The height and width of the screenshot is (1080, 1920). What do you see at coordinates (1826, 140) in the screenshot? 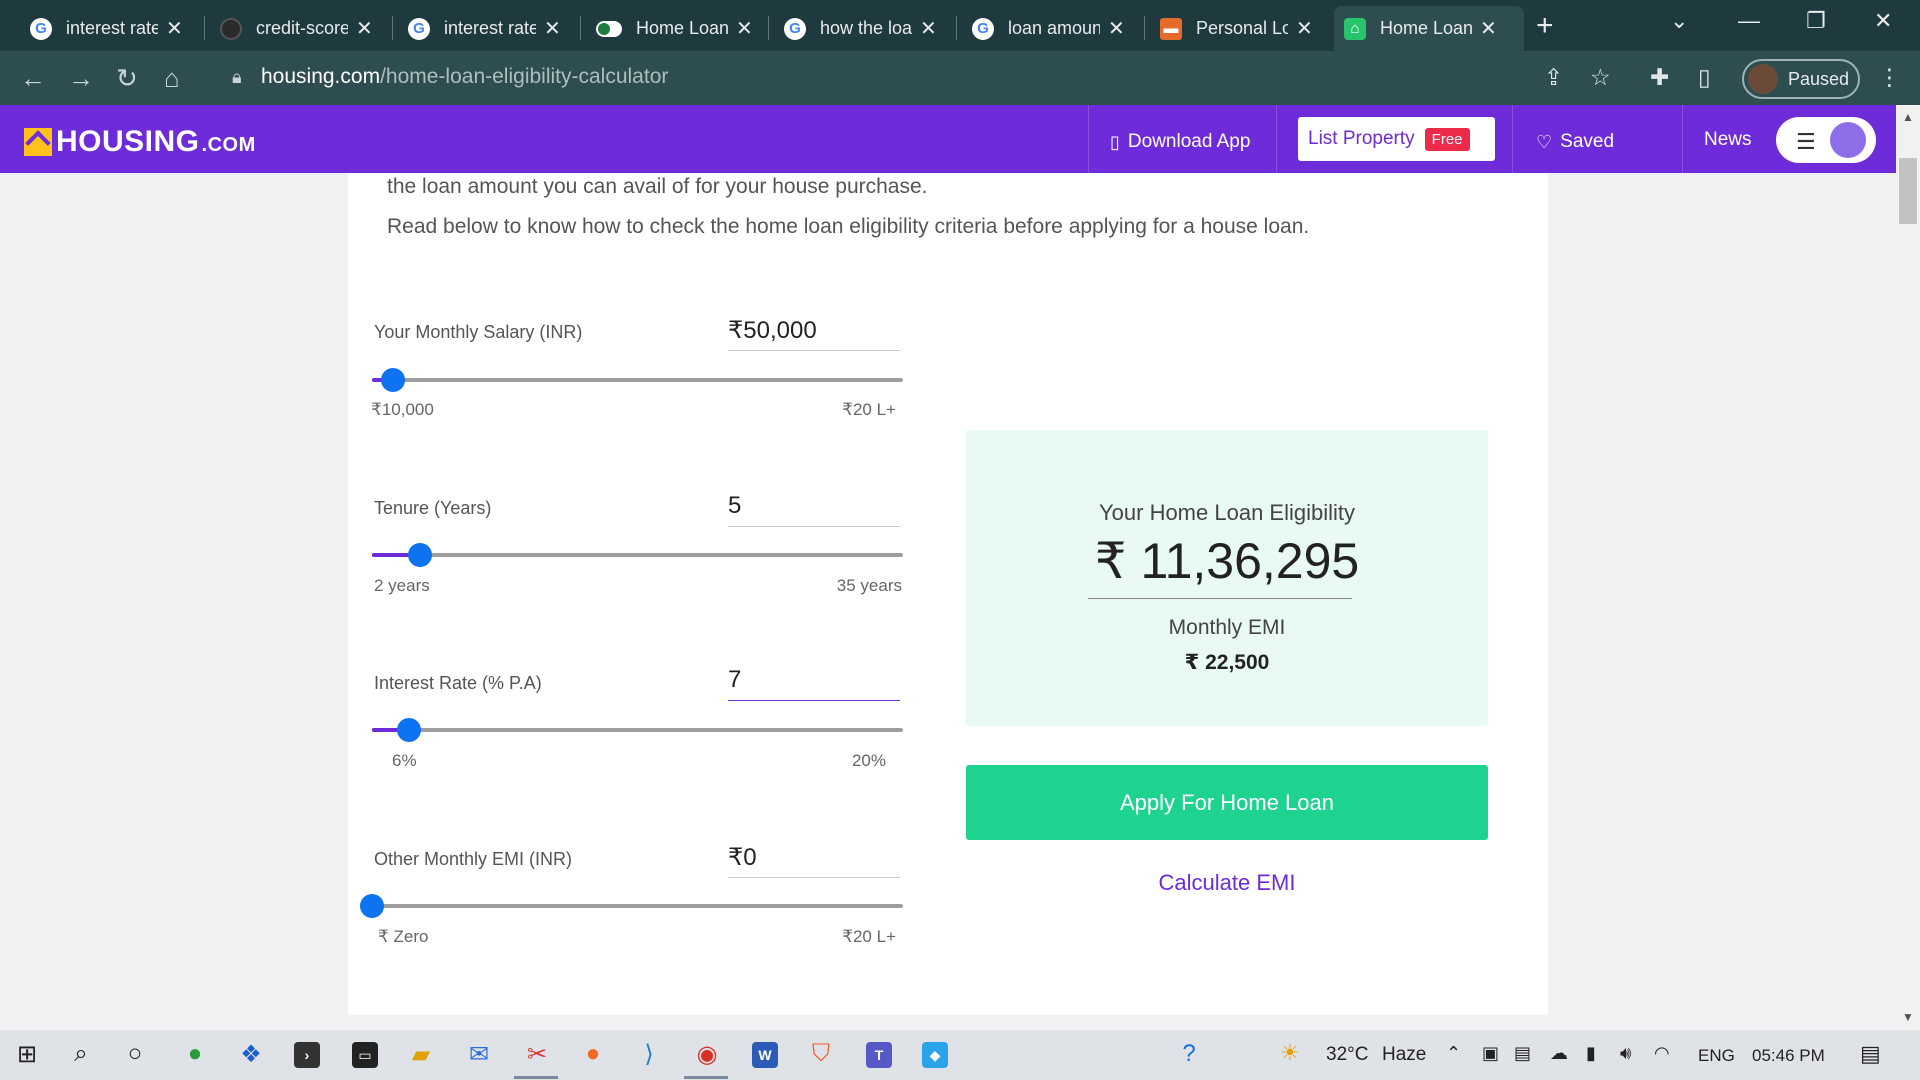
I see `account-menu-button: ☰` at bounding box center [1826, 140].